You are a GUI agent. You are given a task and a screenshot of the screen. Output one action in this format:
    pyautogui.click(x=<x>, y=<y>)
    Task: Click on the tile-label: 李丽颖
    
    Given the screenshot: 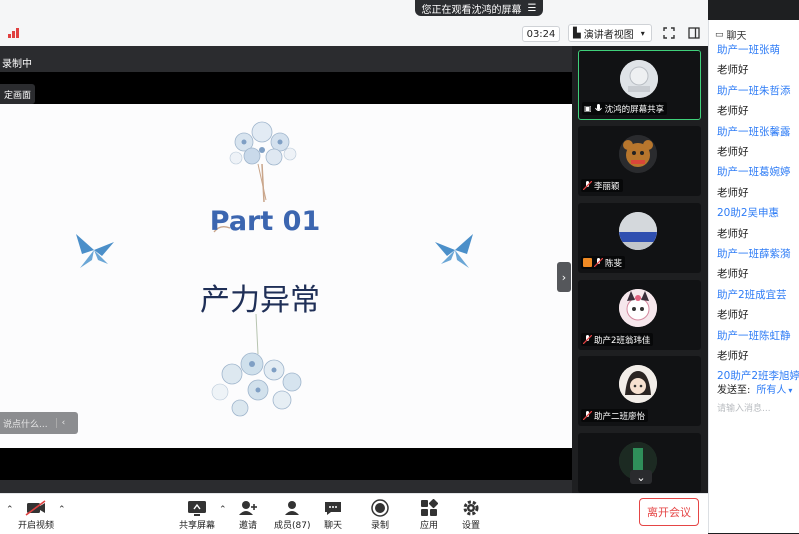 What is the action you would take?
    pyautogui.click(x=602, y=185)
    